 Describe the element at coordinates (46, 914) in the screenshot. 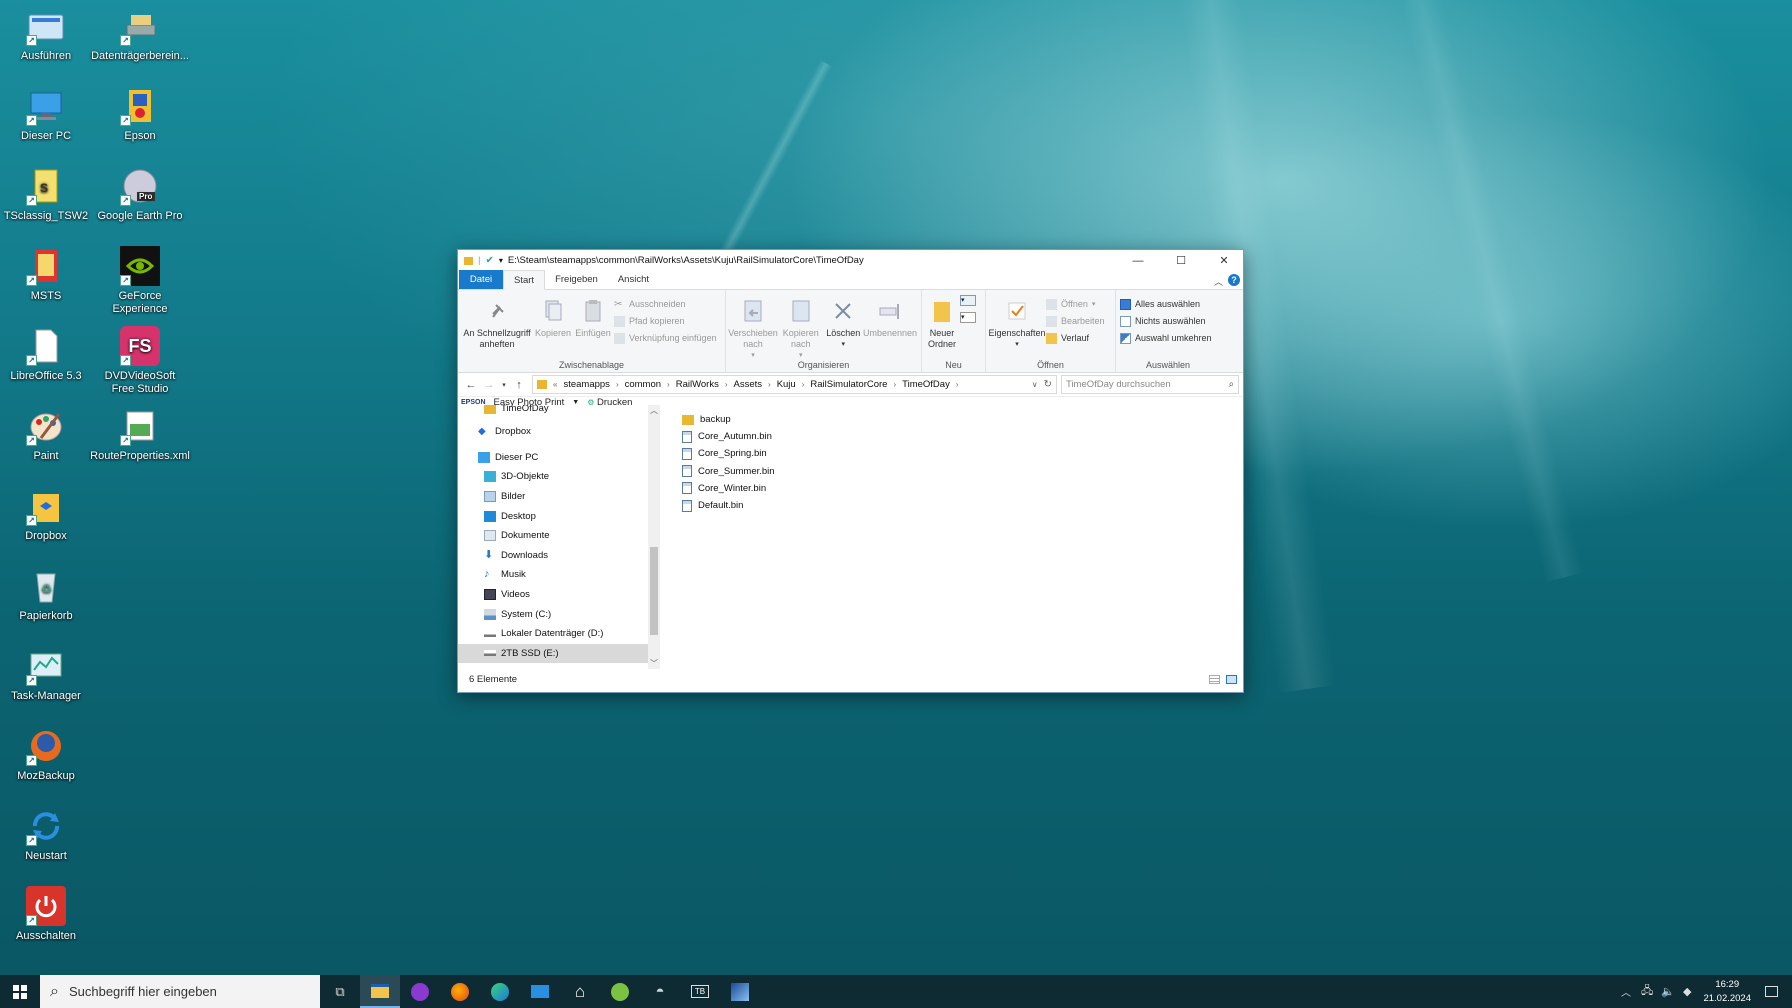

I see `desktop-icon-shutdown: ↗ Ausschalten` at that location.